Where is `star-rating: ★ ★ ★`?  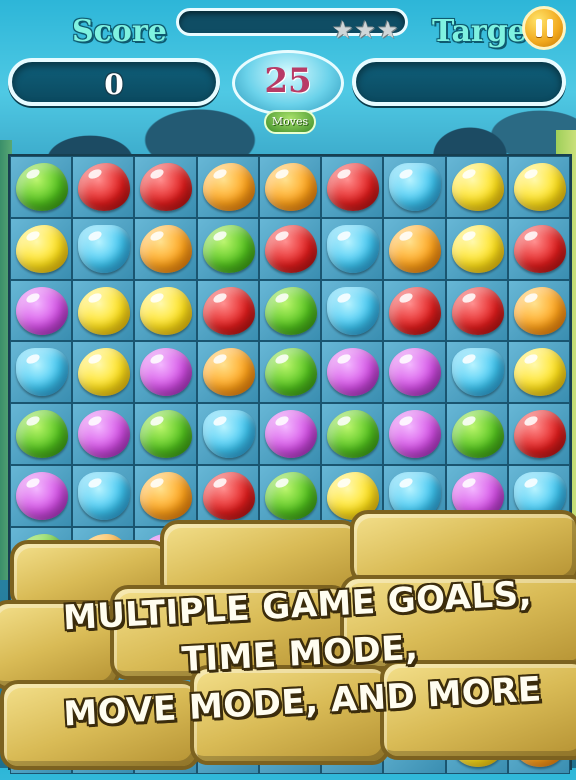
star-rating: ★ ★ ★ is located at coordinates (365, 31).